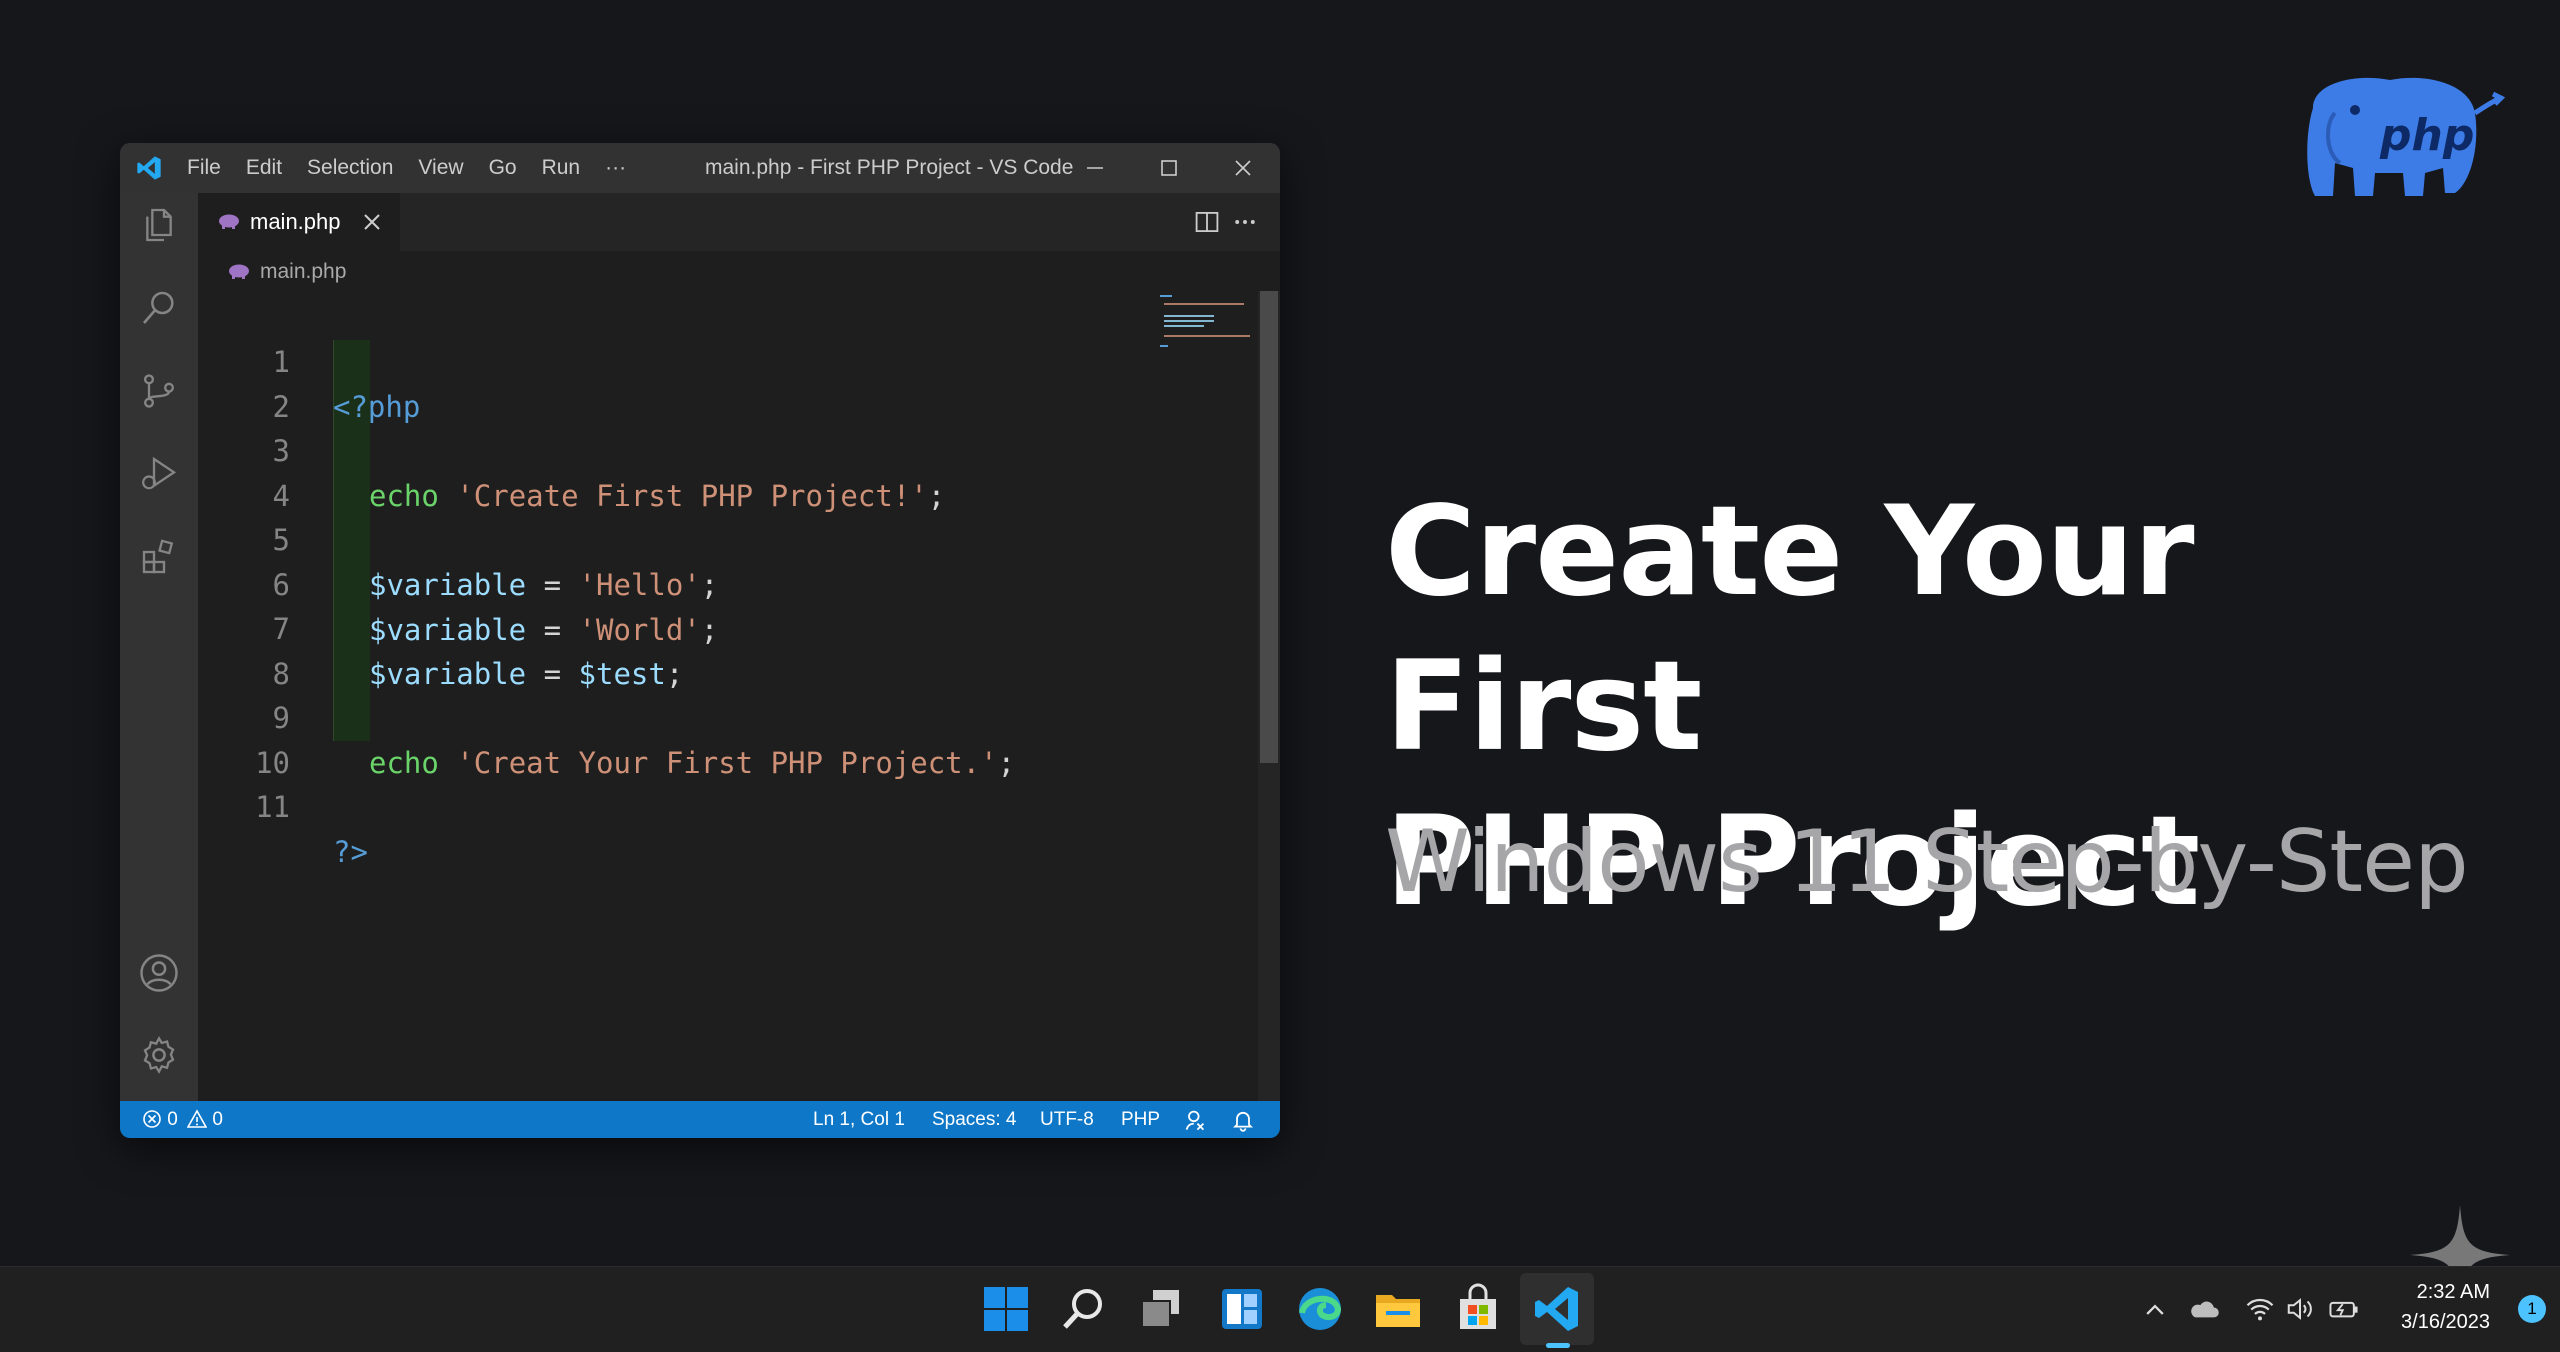  I want to click on accounts-button, so click(159, 973).